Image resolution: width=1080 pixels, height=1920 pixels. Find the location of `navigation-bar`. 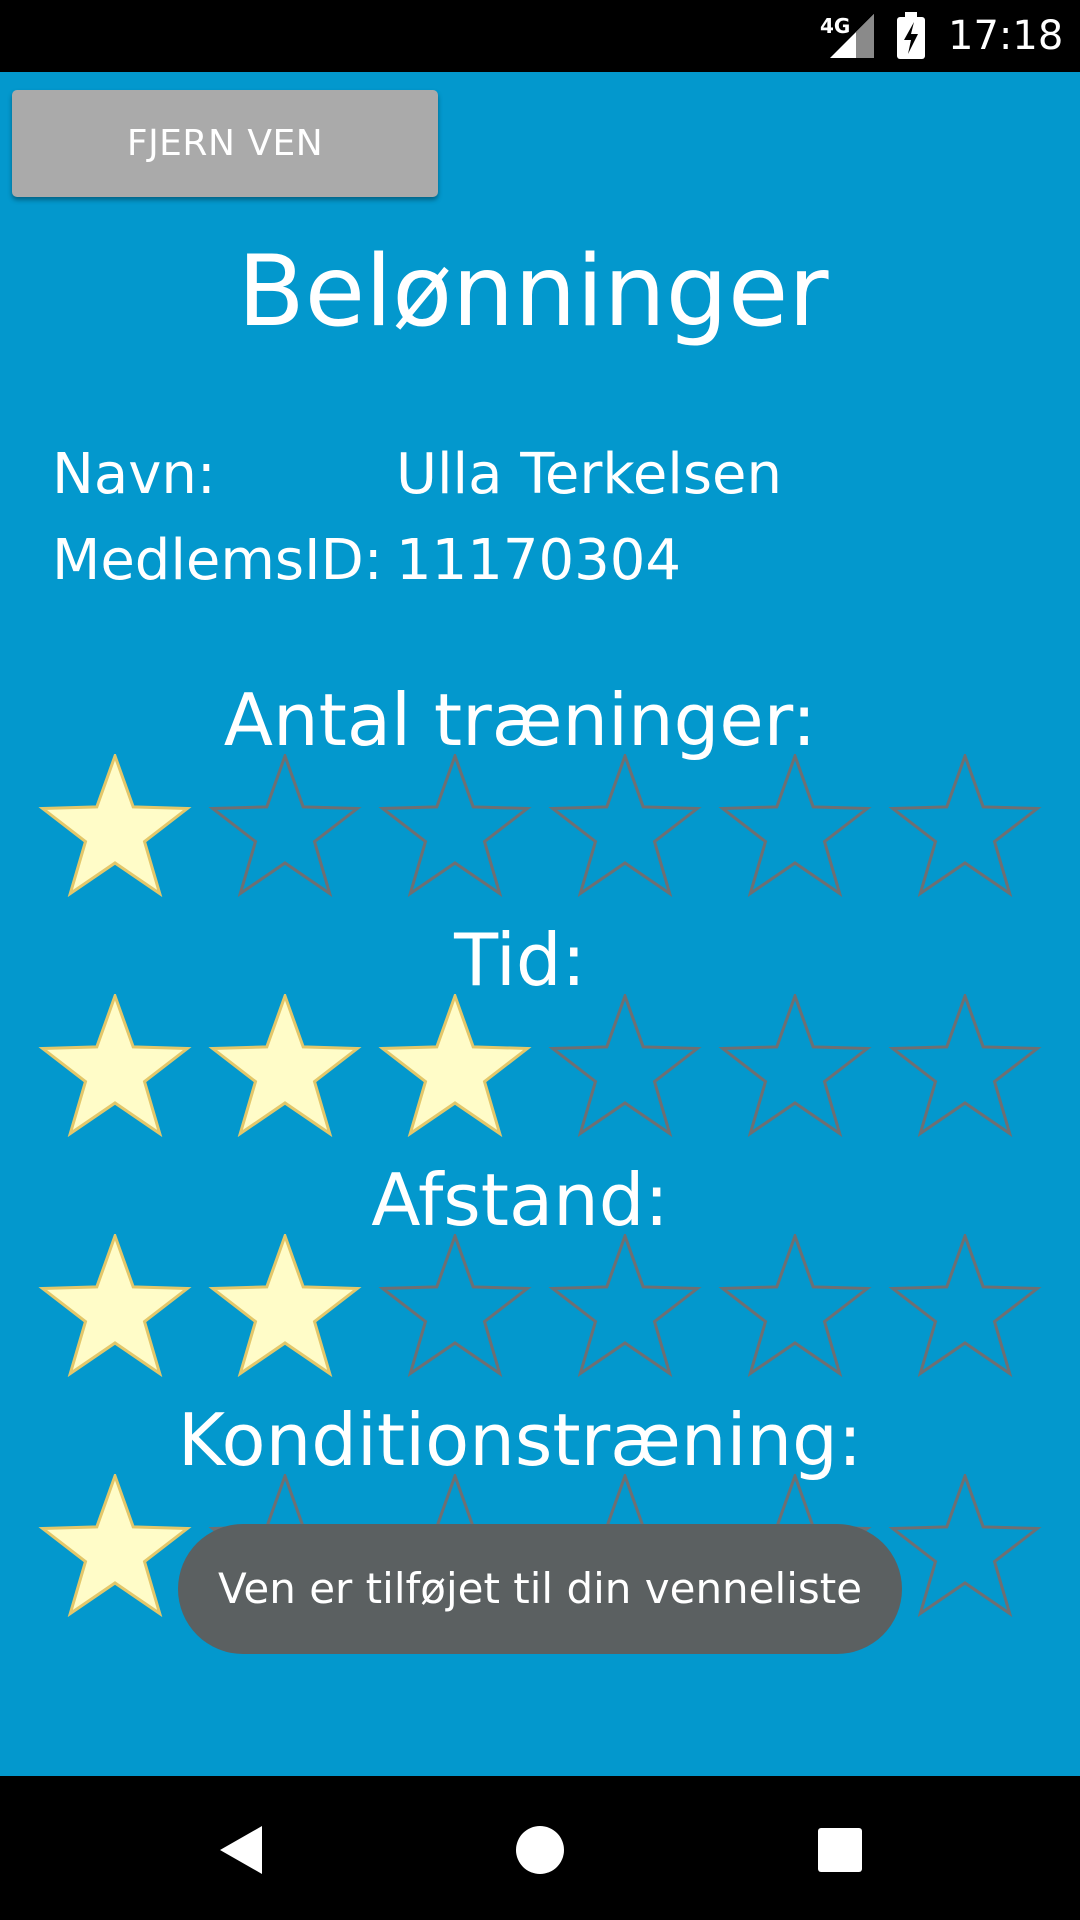

navigation-bar is located at coordinates (540, 1848).